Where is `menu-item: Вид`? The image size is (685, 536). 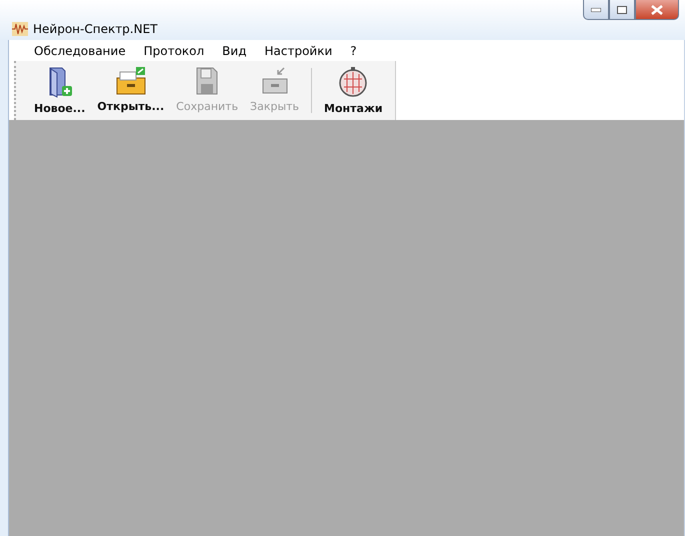
menu-item: Вид is located at coordinates (234, 51).